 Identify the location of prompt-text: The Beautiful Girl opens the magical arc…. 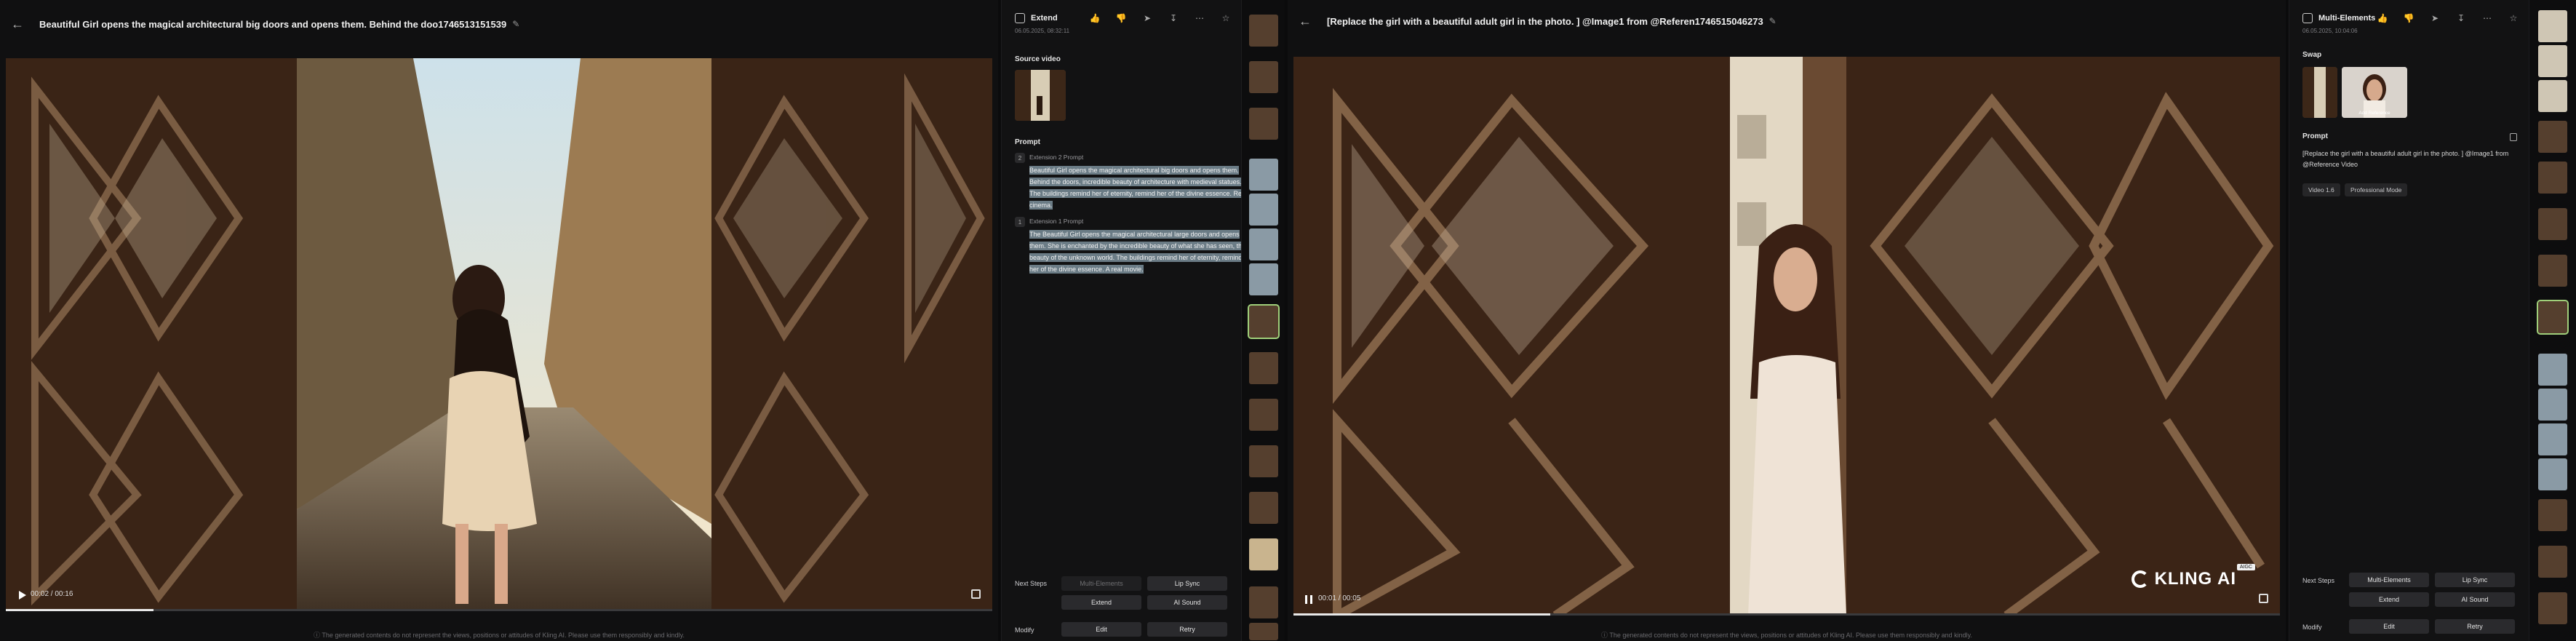
(1138, 251).